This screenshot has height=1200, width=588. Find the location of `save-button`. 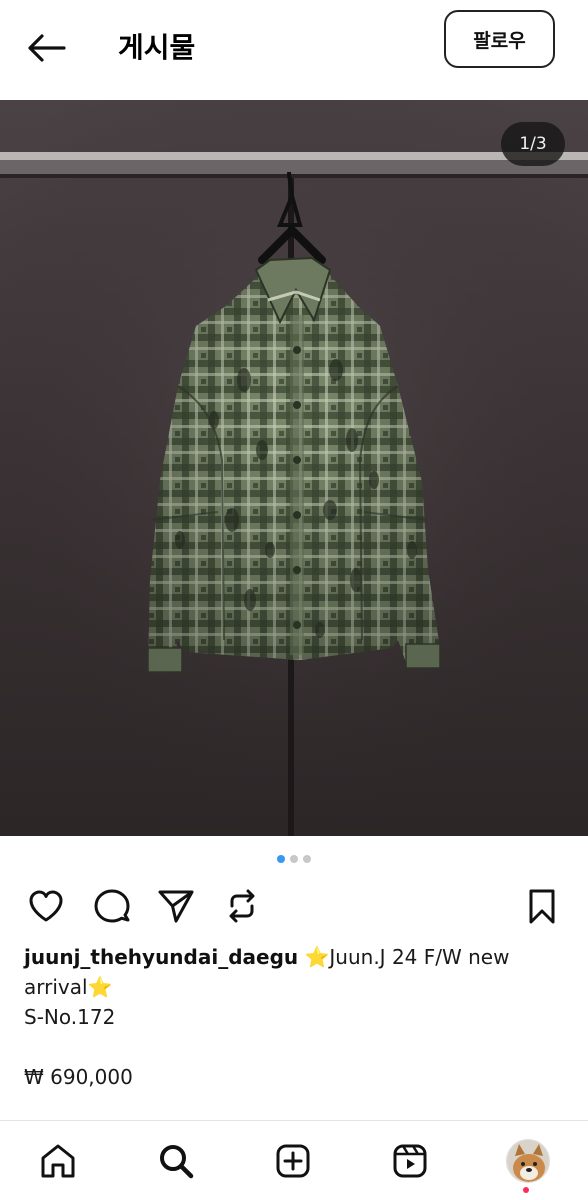

save-button is located at coordinates (542, 906).